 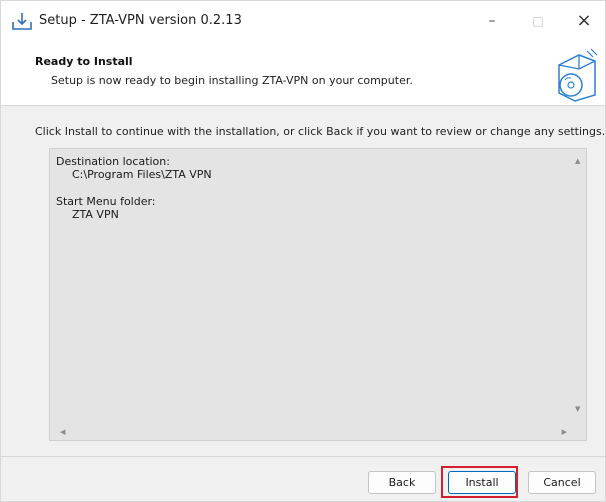 I want to click on cancel-button: Cancel, so click(x=562, y=482).